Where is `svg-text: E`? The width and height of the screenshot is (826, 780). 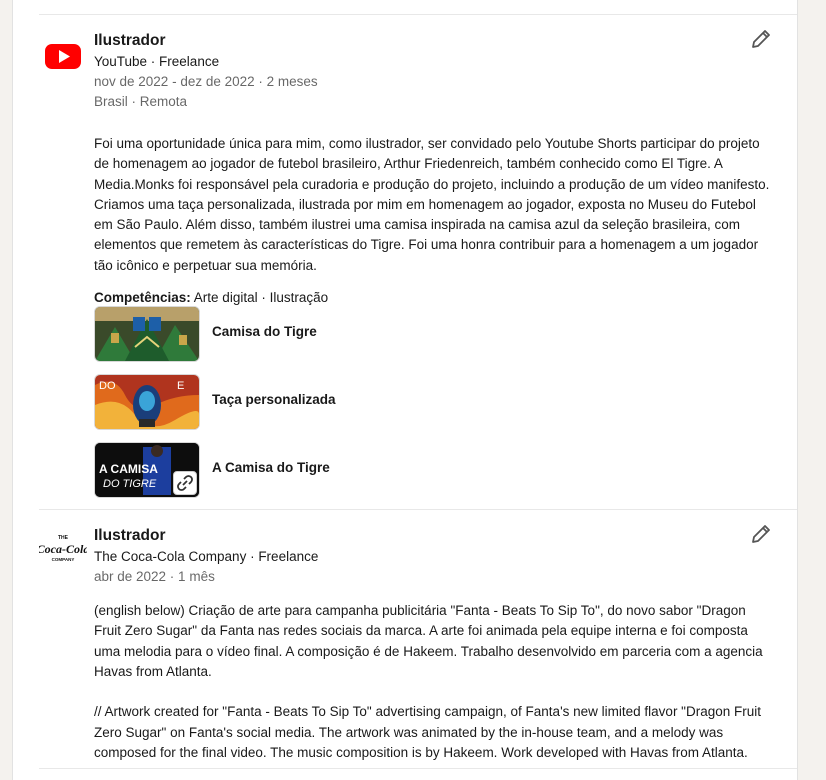 svg-text: E is located at coordinates (180, 386).